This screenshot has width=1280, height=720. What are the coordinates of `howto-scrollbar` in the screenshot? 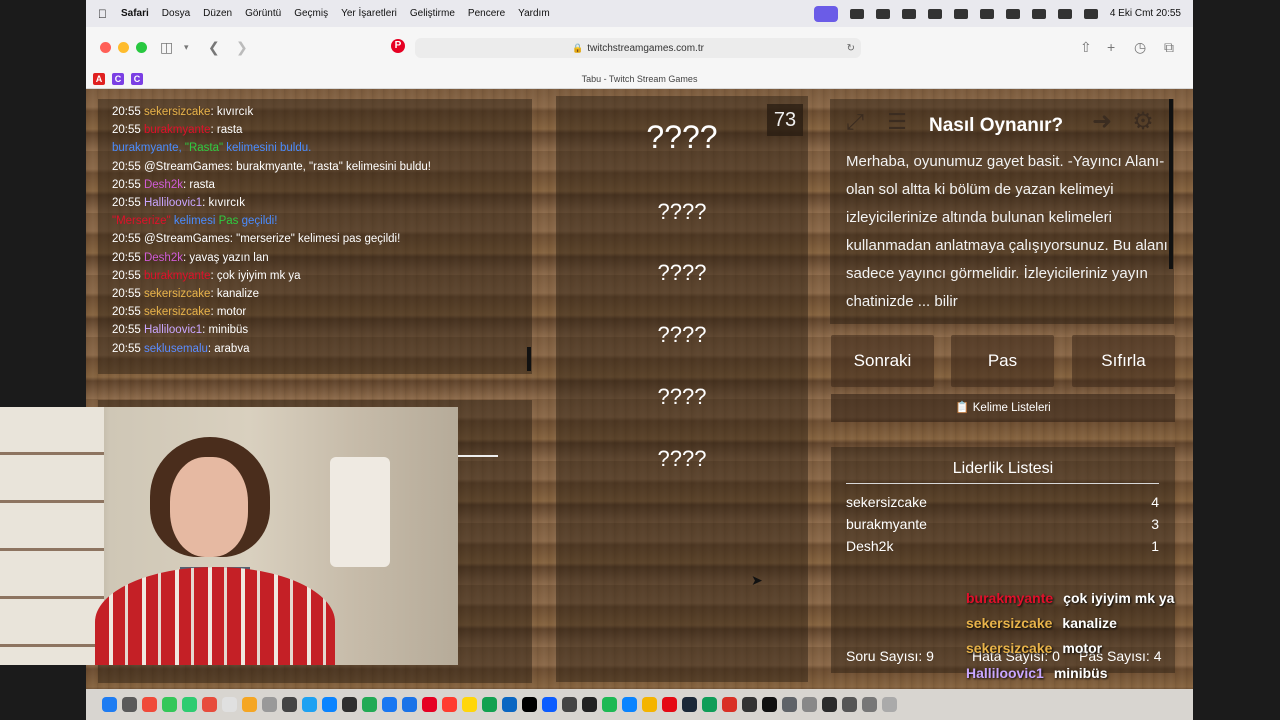 It's located at (1171, 184).